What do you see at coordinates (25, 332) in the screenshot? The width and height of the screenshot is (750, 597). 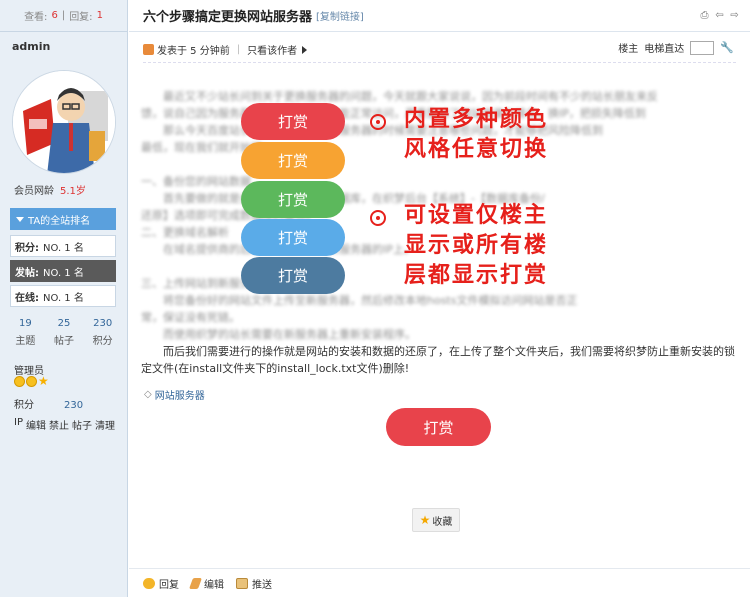 I see `count-threads: 19 主题` at bounding box center [25, 332].